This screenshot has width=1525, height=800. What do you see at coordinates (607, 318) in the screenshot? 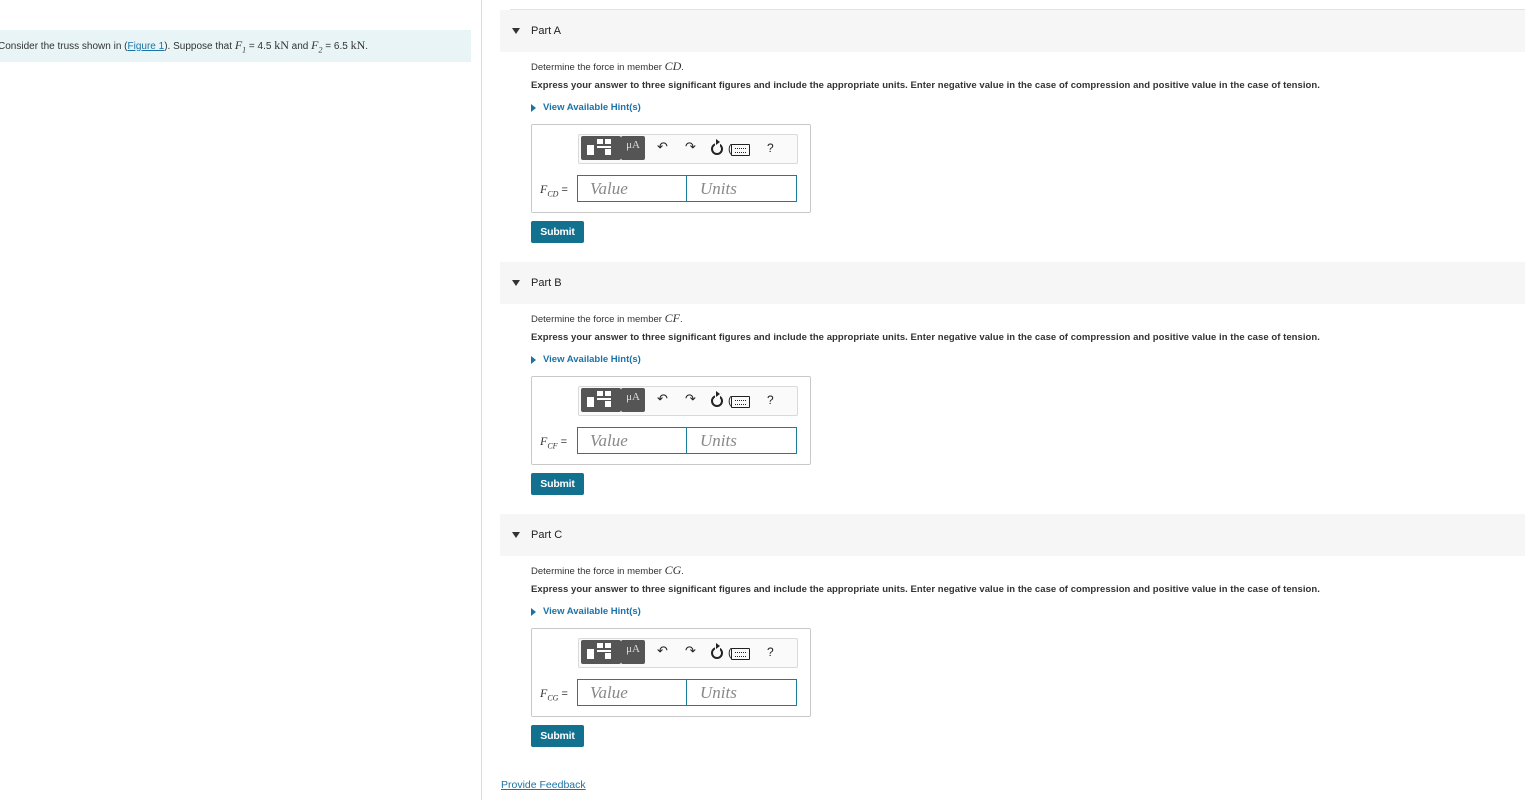
I see `question-text: Determine the force in member CF.` at bounding box center [607, 318].